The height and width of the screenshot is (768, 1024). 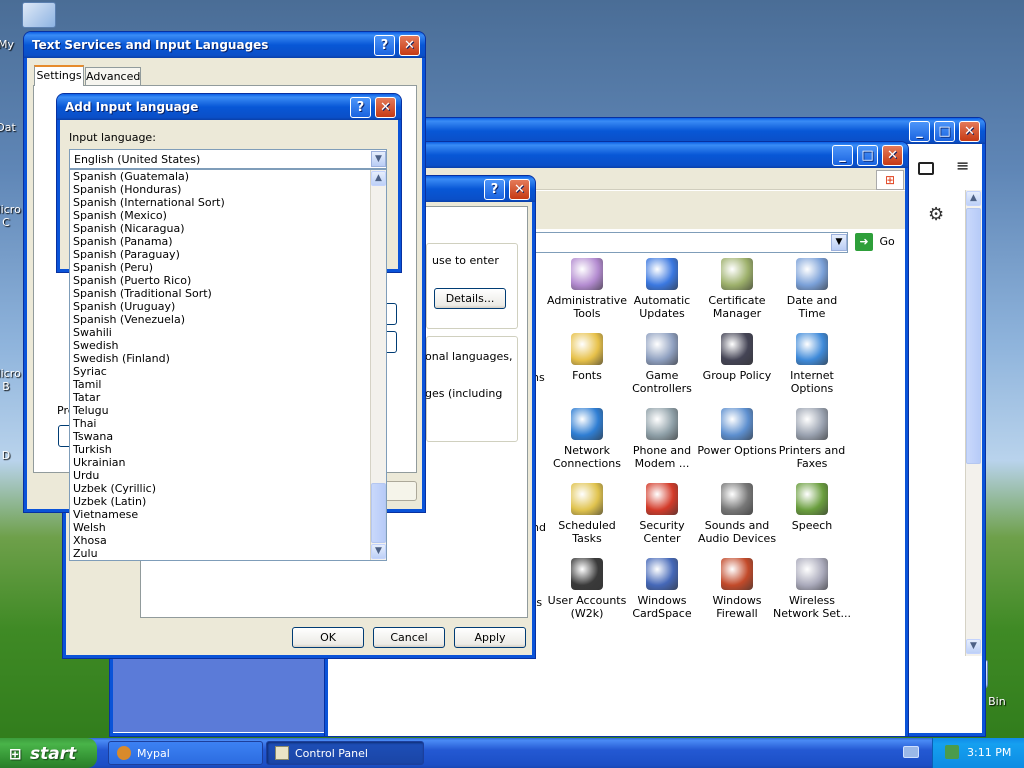 I want to click on cancel-button: Cancel, so click(x=409, y=637).